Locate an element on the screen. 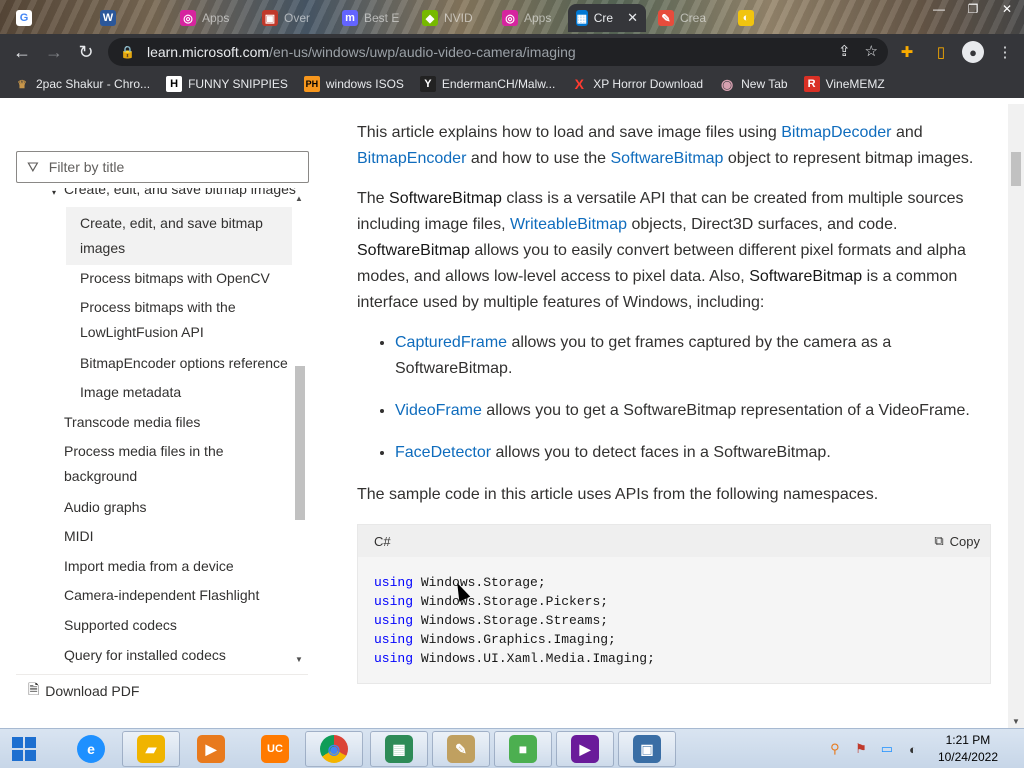  taskbar-minecraft: ■ is located at coordinates (523, 749).